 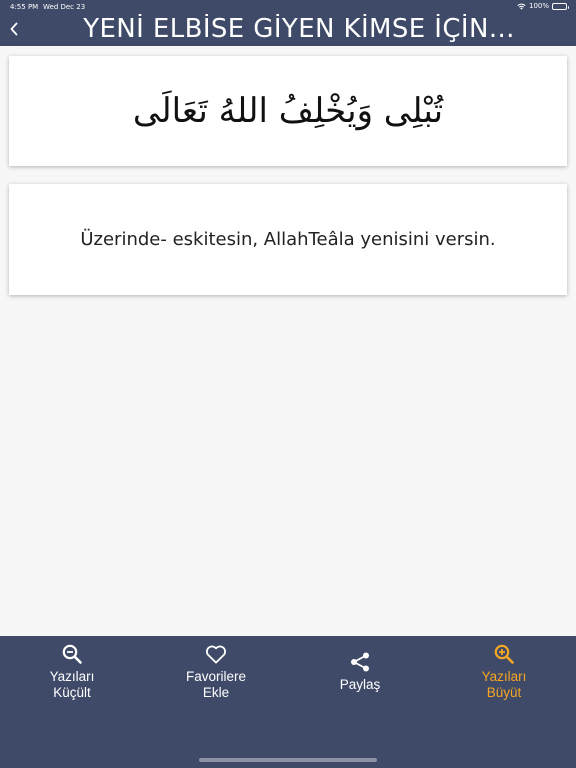 What do you see at coordinates (560, 6) in the screenshot?
I see `battery-icon` at bounding box center [560, 6].